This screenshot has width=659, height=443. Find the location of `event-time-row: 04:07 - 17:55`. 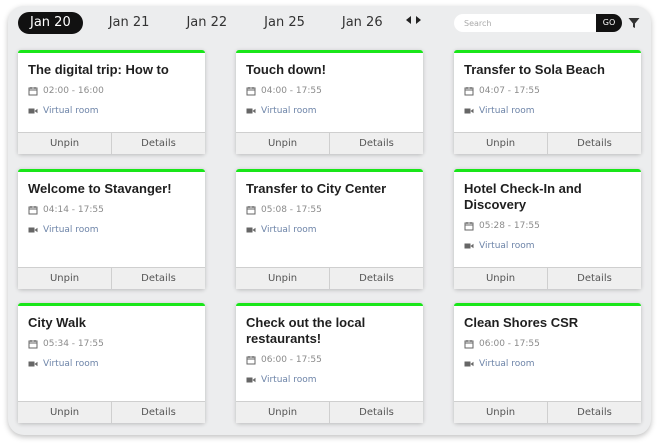

event-time-row: 04:07 - 17:55 is located at coordinates (502, 91).